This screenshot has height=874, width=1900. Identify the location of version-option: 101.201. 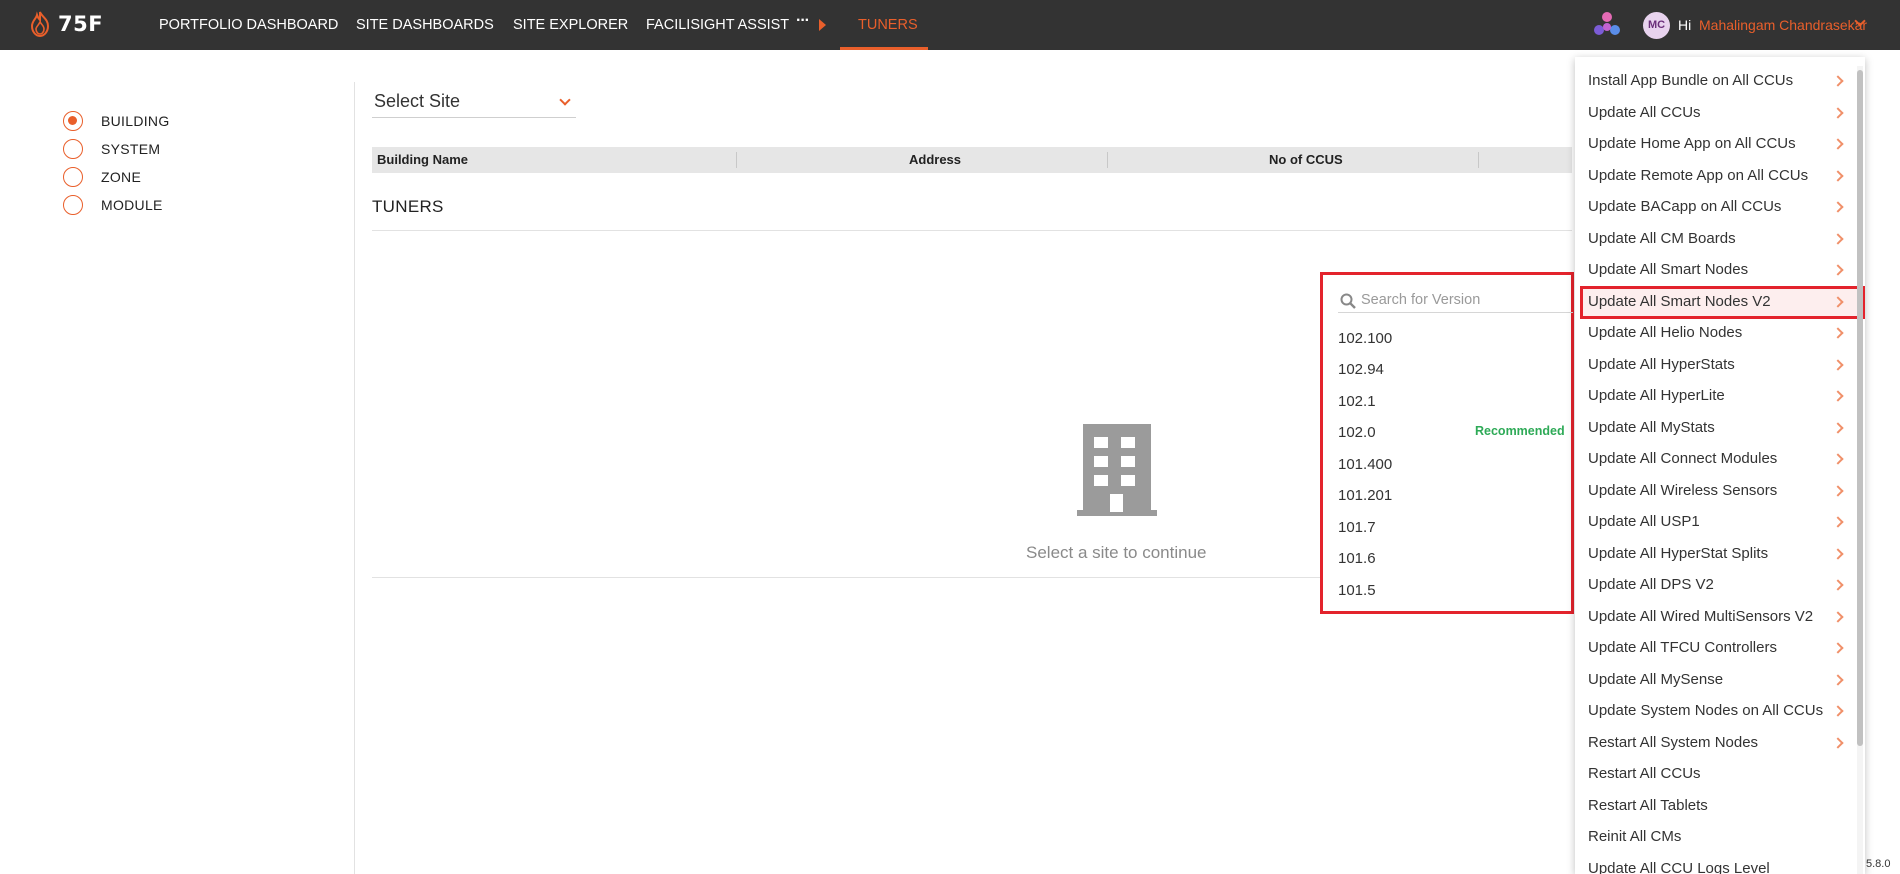
(1365, 497).